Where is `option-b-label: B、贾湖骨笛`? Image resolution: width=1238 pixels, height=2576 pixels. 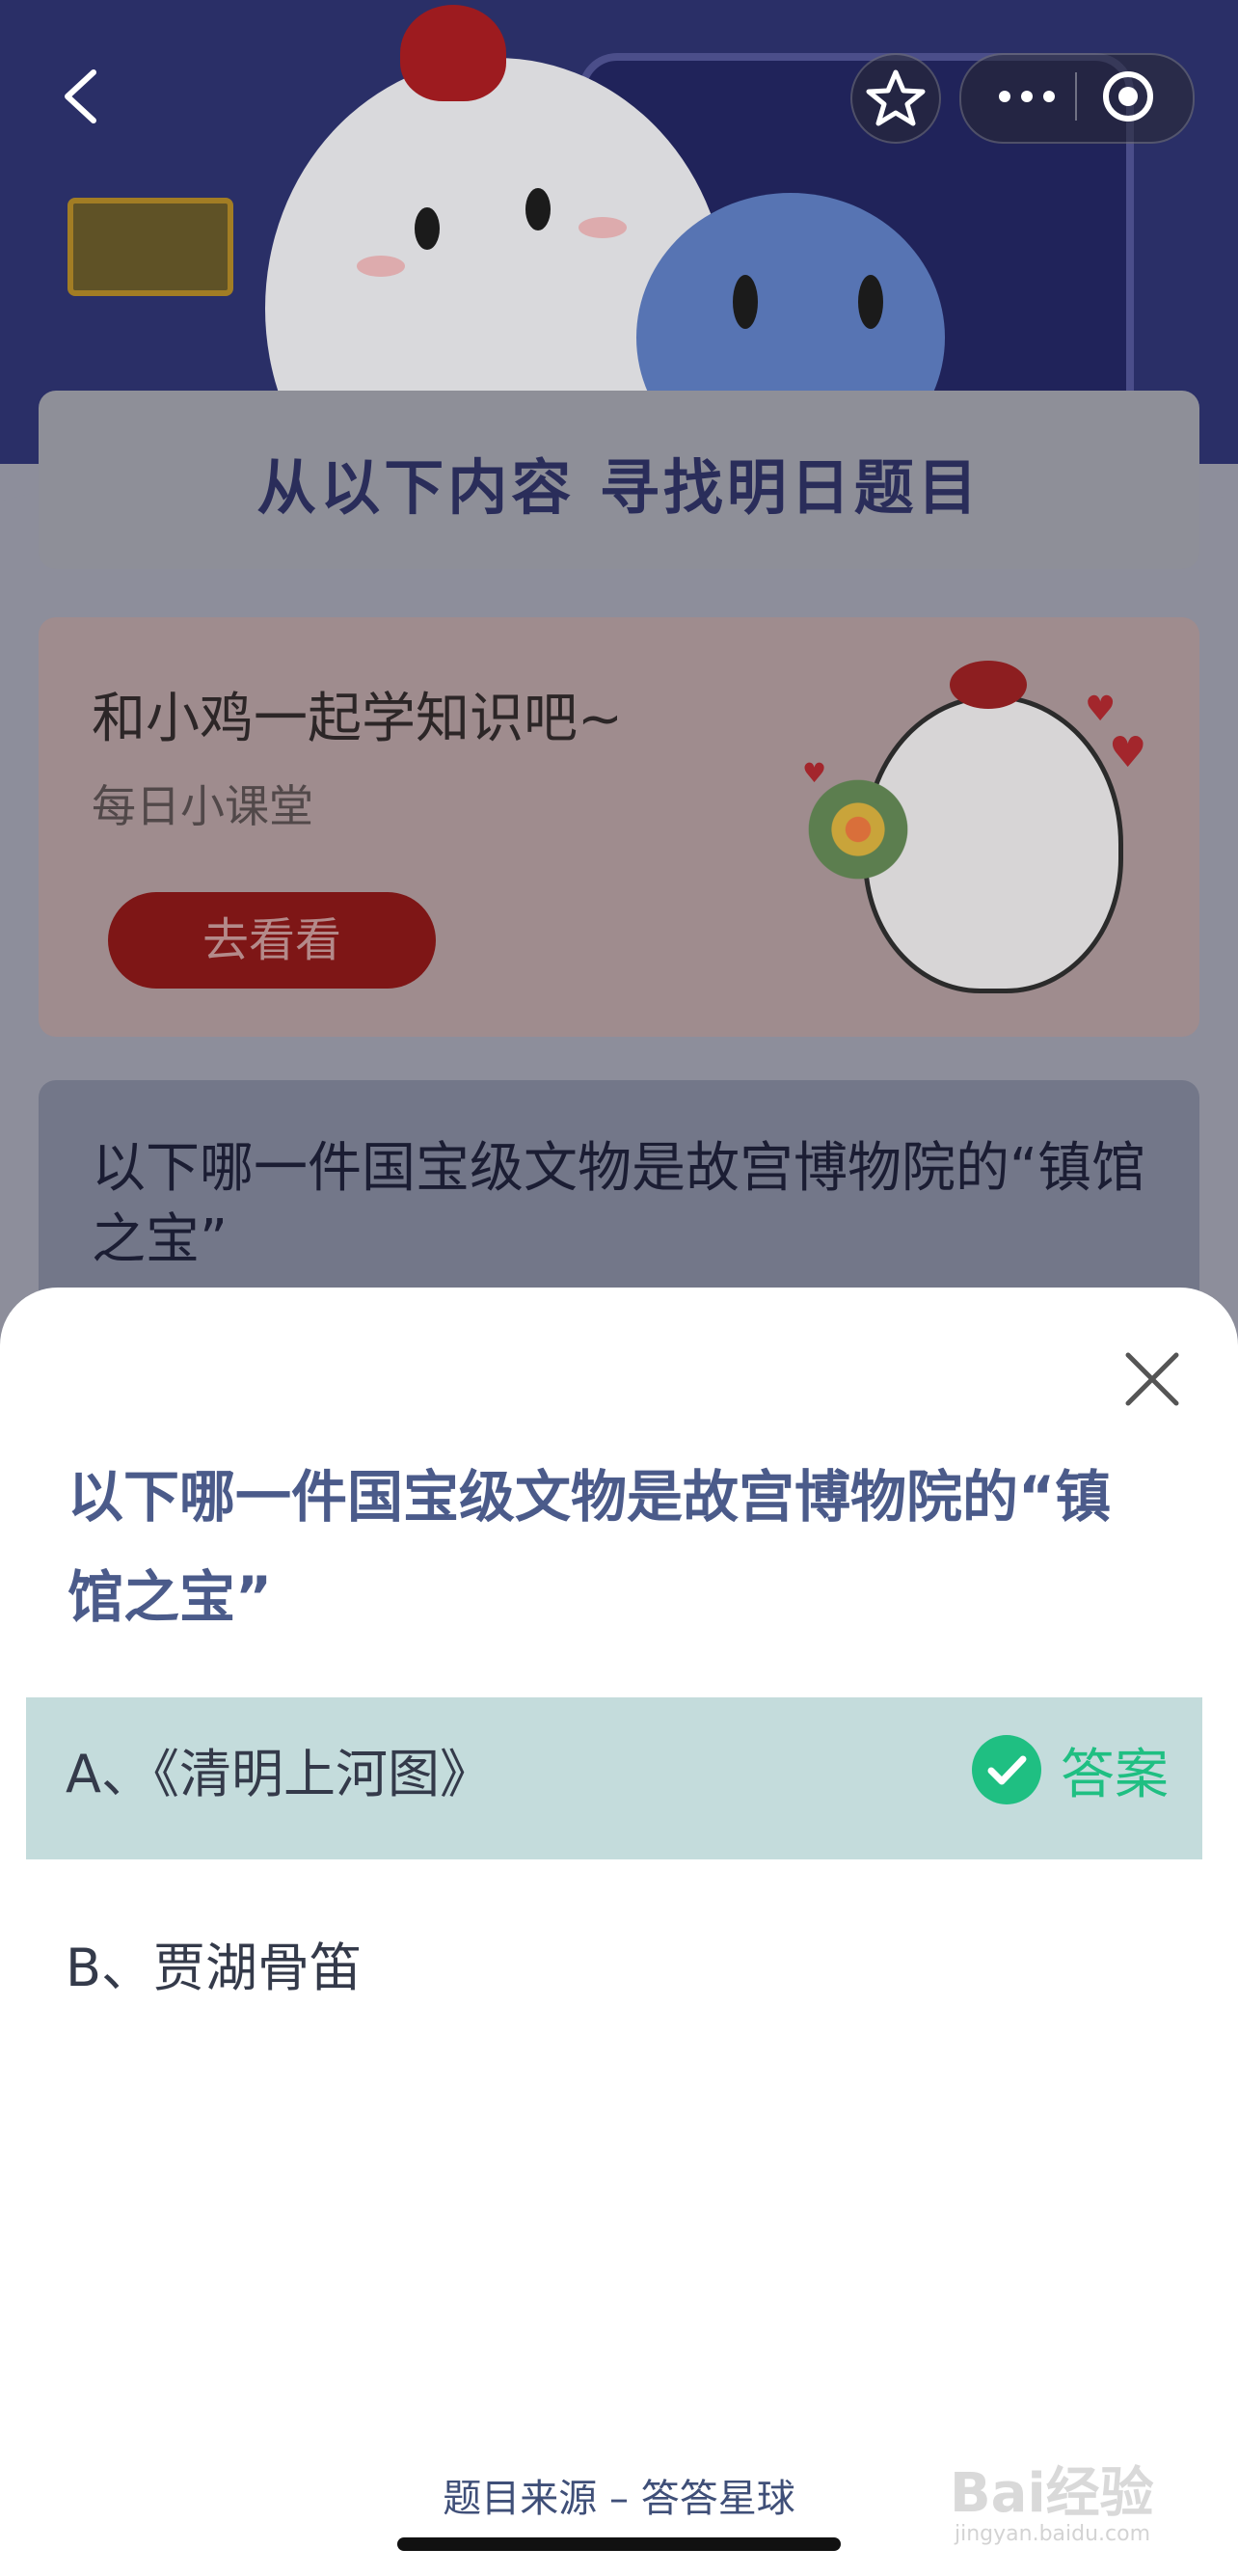
option-b-label: B、贾湖骨笛 is located at coordinates (214, 1963).